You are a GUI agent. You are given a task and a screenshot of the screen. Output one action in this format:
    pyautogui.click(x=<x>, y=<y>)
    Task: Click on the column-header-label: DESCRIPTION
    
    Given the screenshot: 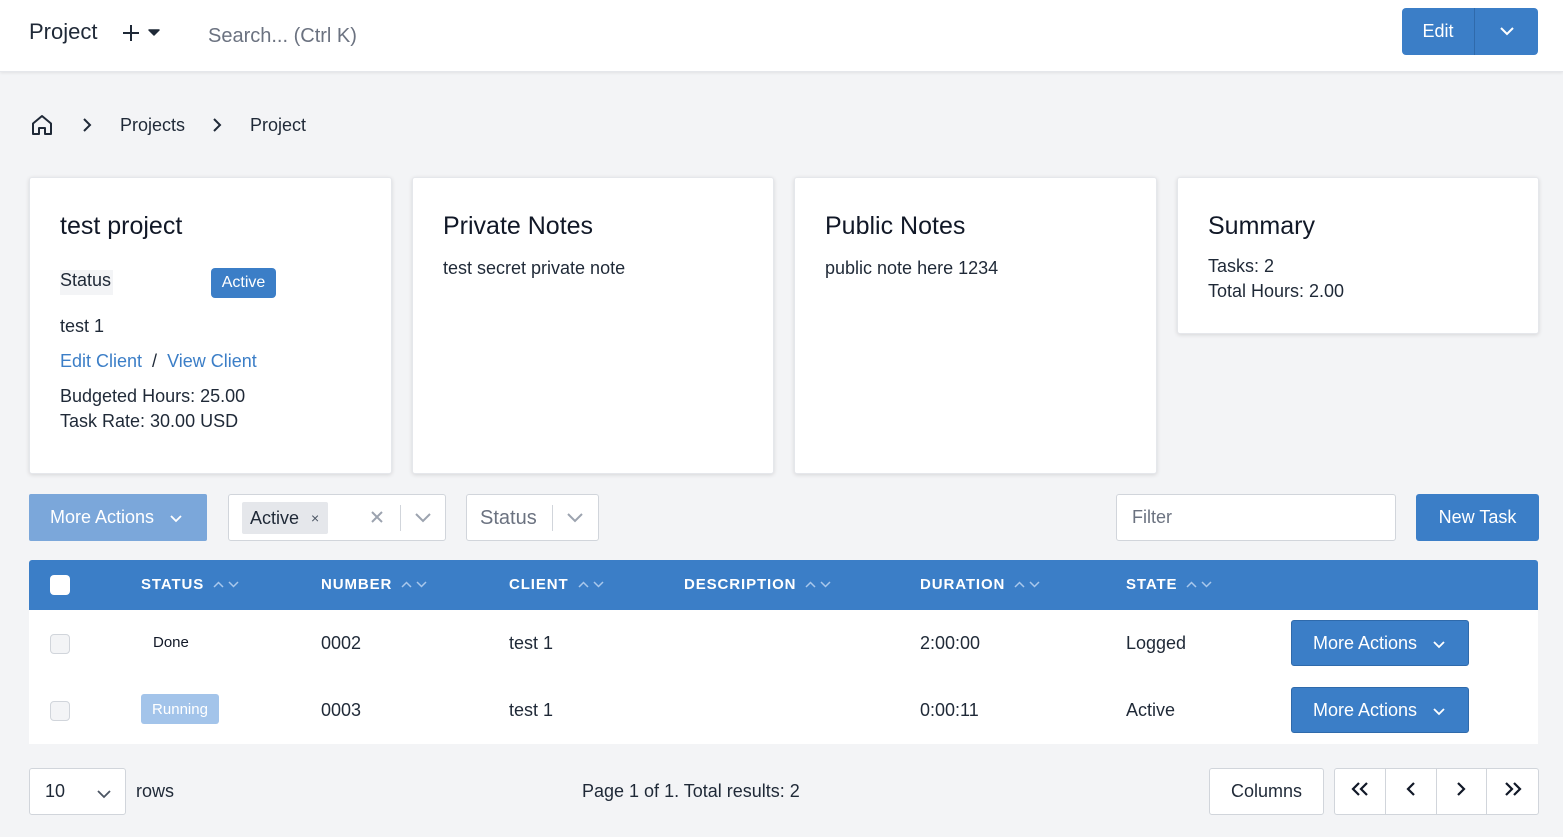 What is the action you would take?
    pyautogui.click(x=740, y=584)
    